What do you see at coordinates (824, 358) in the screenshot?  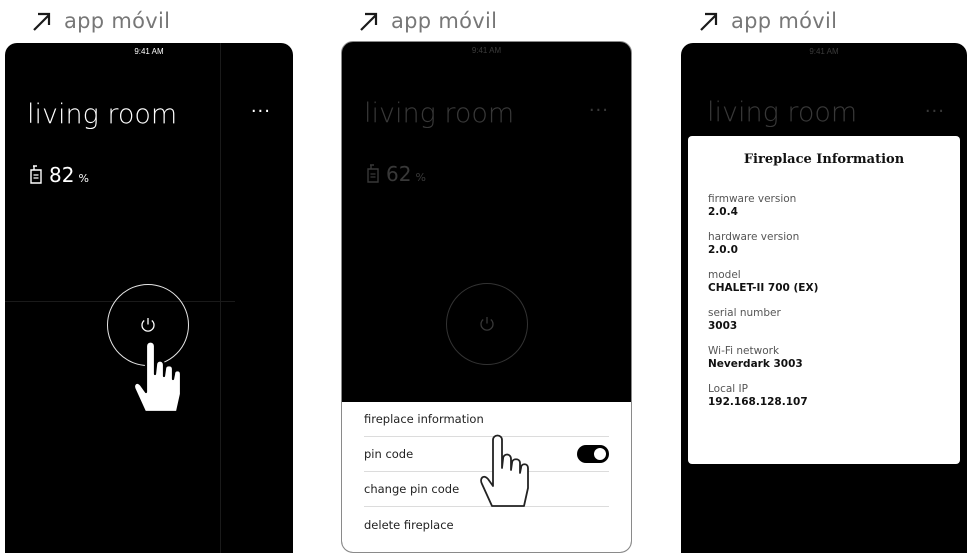 I see `info-field-wifi: Wi-Fi network Neverdark 3003` at bounding box center [824, 358].